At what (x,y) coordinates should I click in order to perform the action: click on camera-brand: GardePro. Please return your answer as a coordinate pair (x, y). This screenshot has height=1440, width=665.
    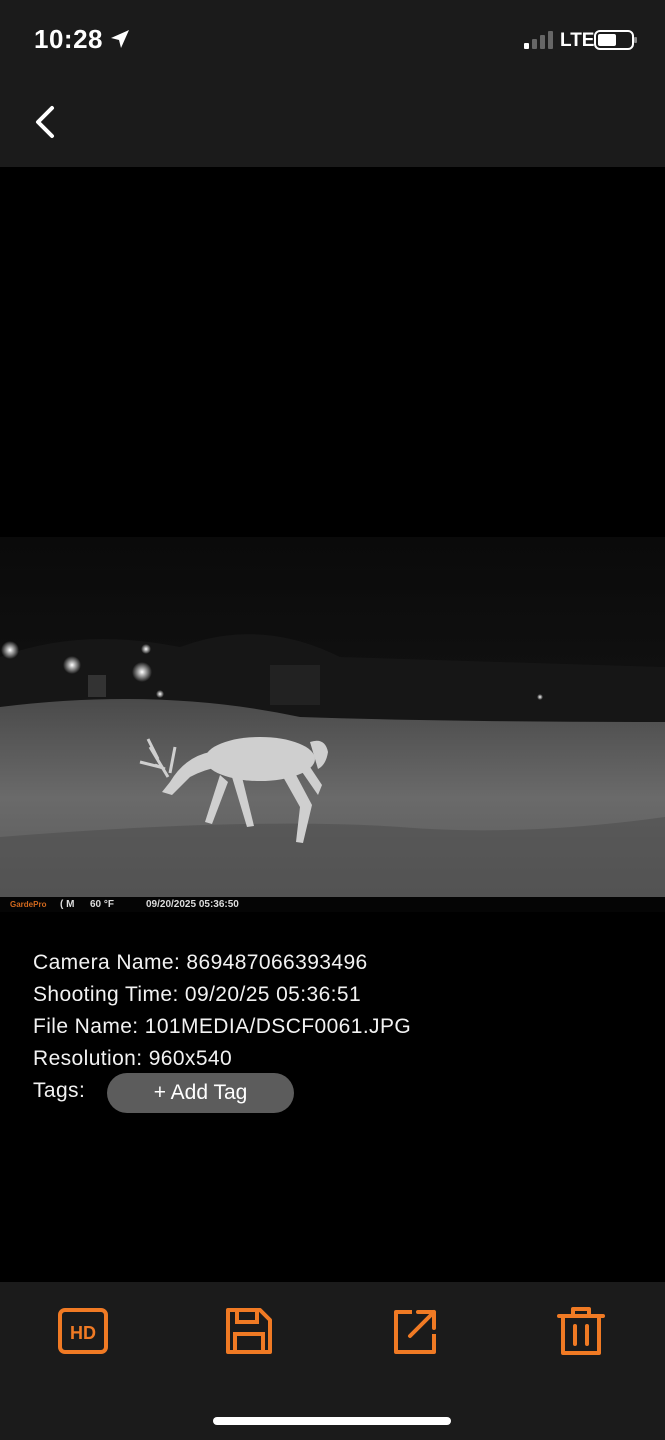
    Looking at the image, I should click on (28, 904).